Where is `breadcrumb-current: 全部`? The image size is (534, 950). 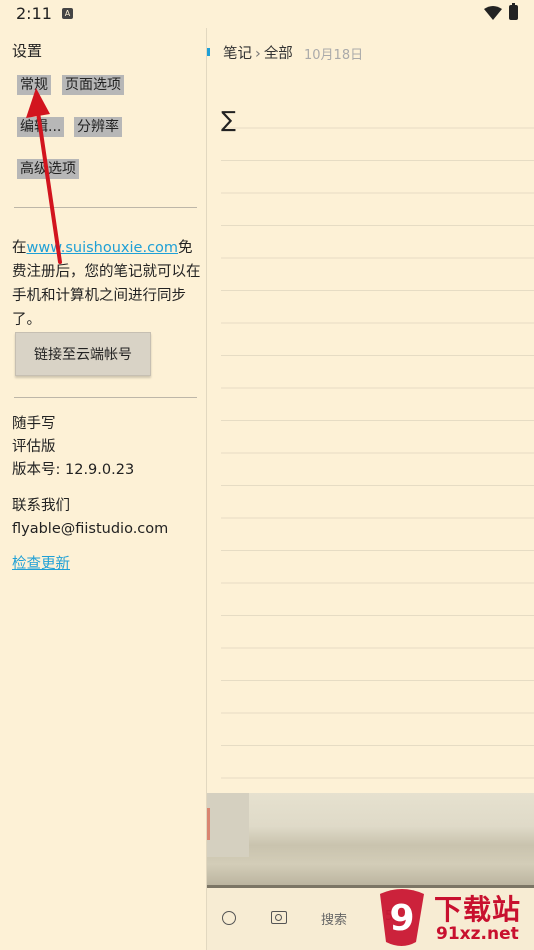
breadcrumb-current: 全部 is located at coordinates (278, 54).